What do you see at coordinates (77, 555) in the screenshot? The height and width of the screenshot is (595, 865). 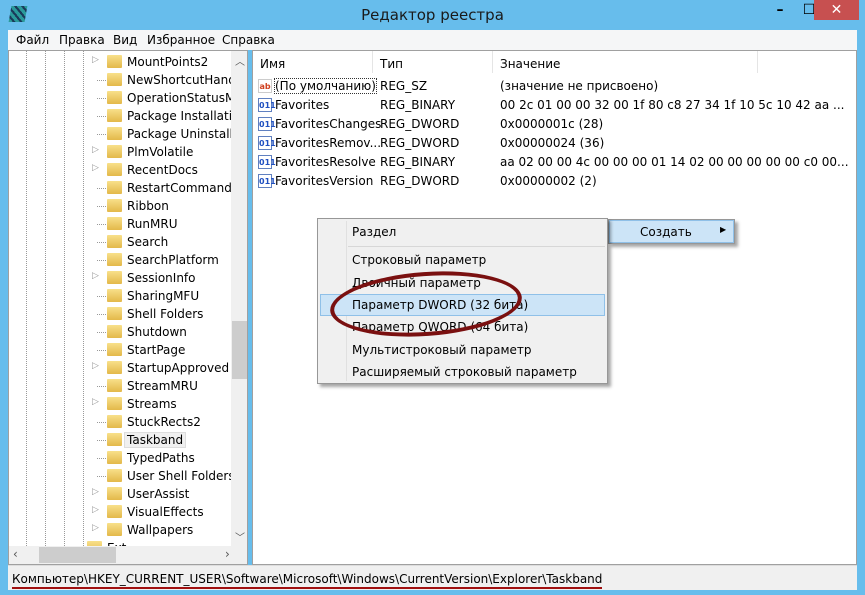 I see `h-scroll-thumb` at bounding box center [77, 555].